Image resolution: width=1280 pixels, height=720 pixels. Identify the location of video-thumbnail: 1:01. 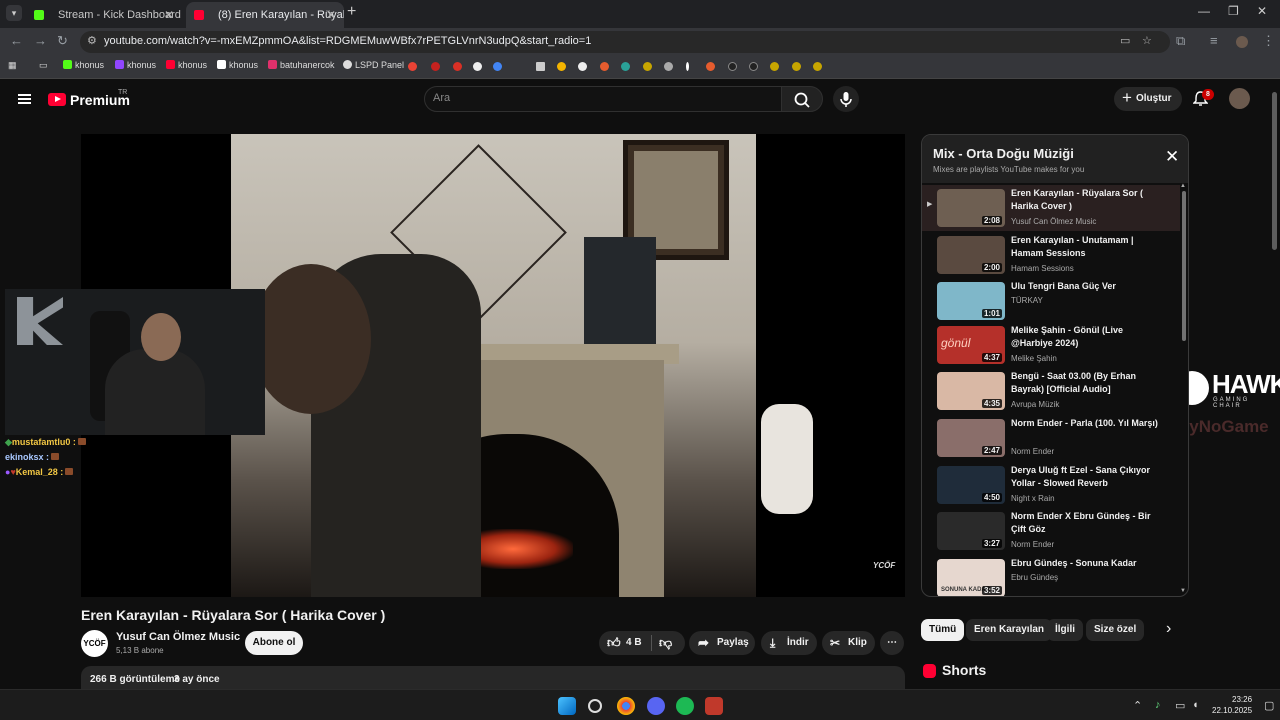
(971, 301).